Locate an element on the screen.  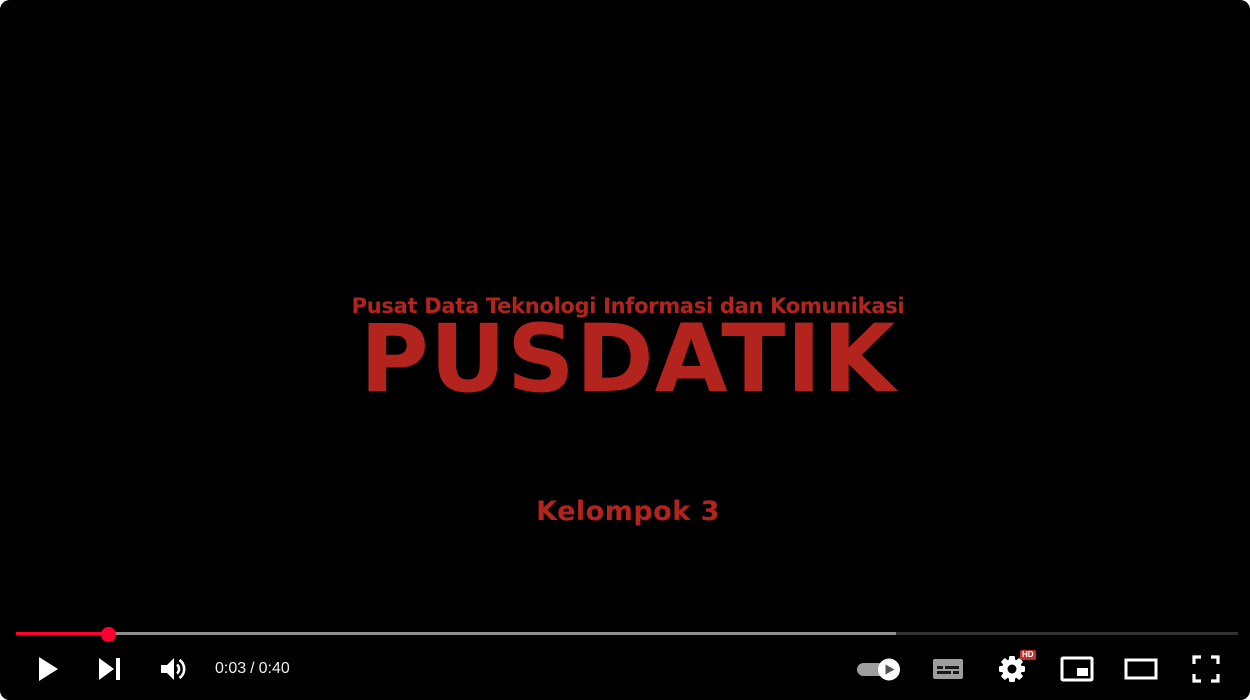
progress-bar is located at coordinates (627, 634).